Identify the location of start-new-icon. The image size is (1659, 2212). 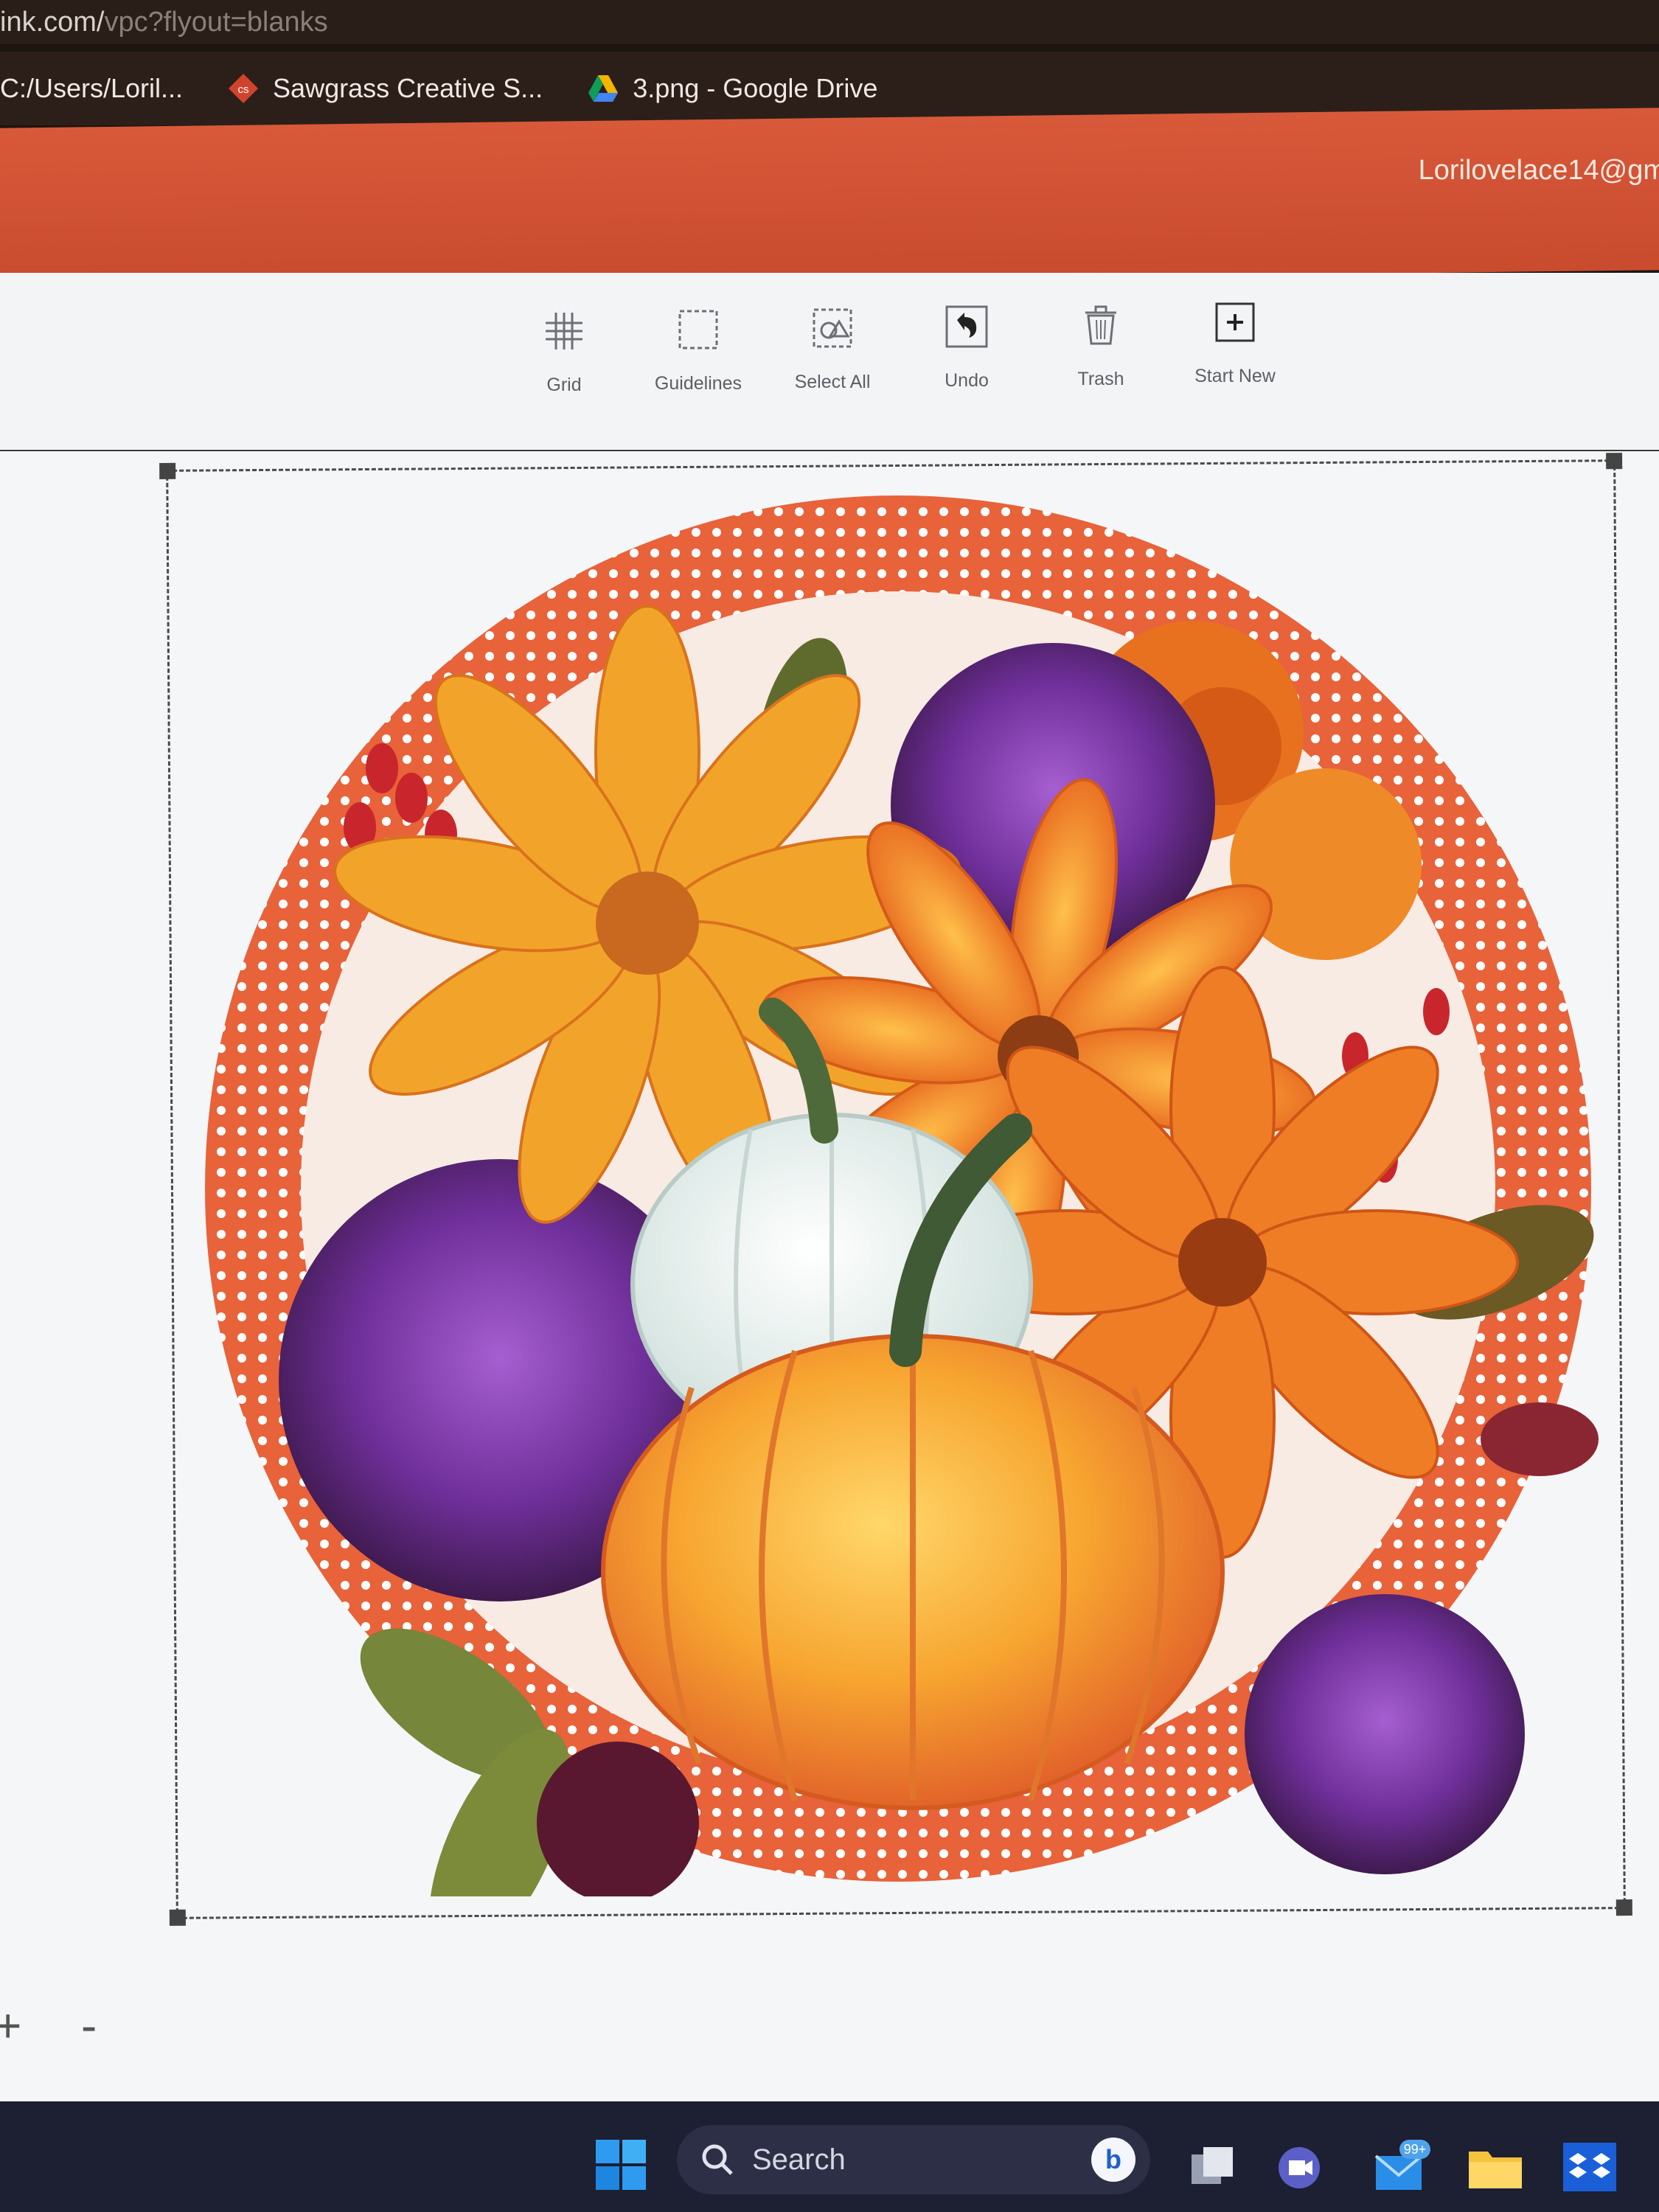
(1235, 322).